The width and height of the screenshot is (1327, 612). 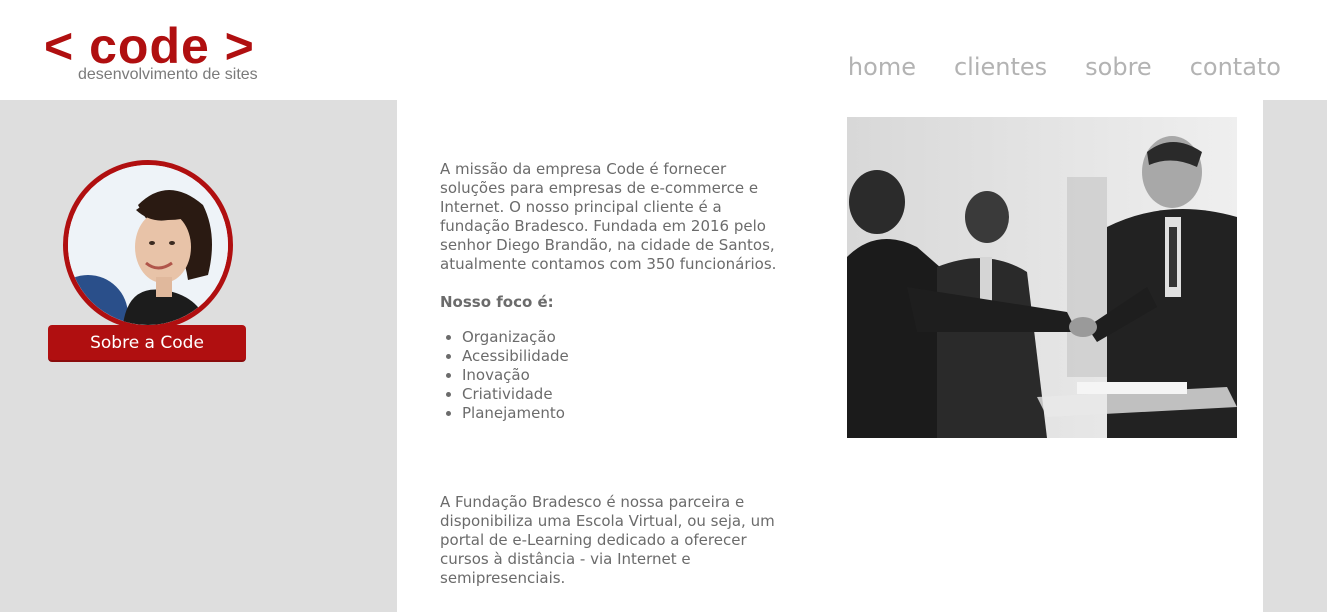 I want to click on nav-clientes: clientes, so click(x=1000, y=67).